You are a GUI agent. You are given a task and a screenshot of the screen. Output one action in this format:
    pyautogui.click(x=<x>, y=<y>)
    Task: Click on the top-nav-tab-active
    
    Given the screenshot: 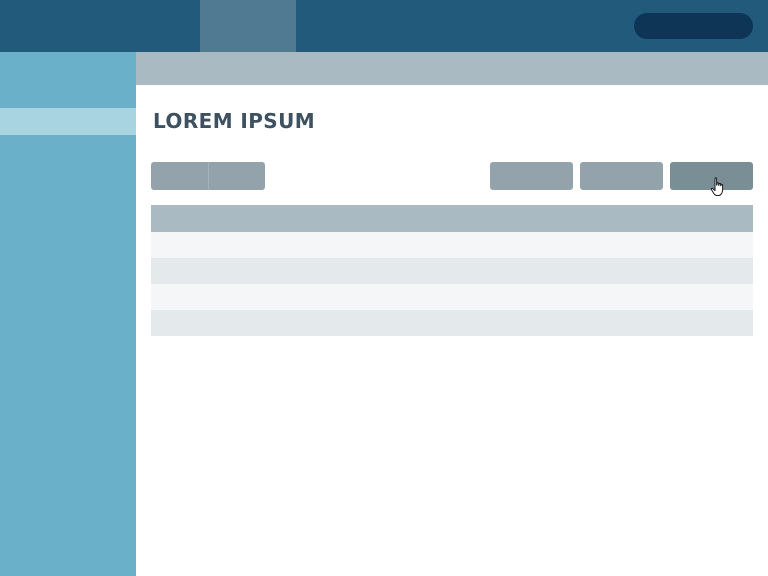 What is the action you would take?
    pyautogui.click(x=248, y=26)
    